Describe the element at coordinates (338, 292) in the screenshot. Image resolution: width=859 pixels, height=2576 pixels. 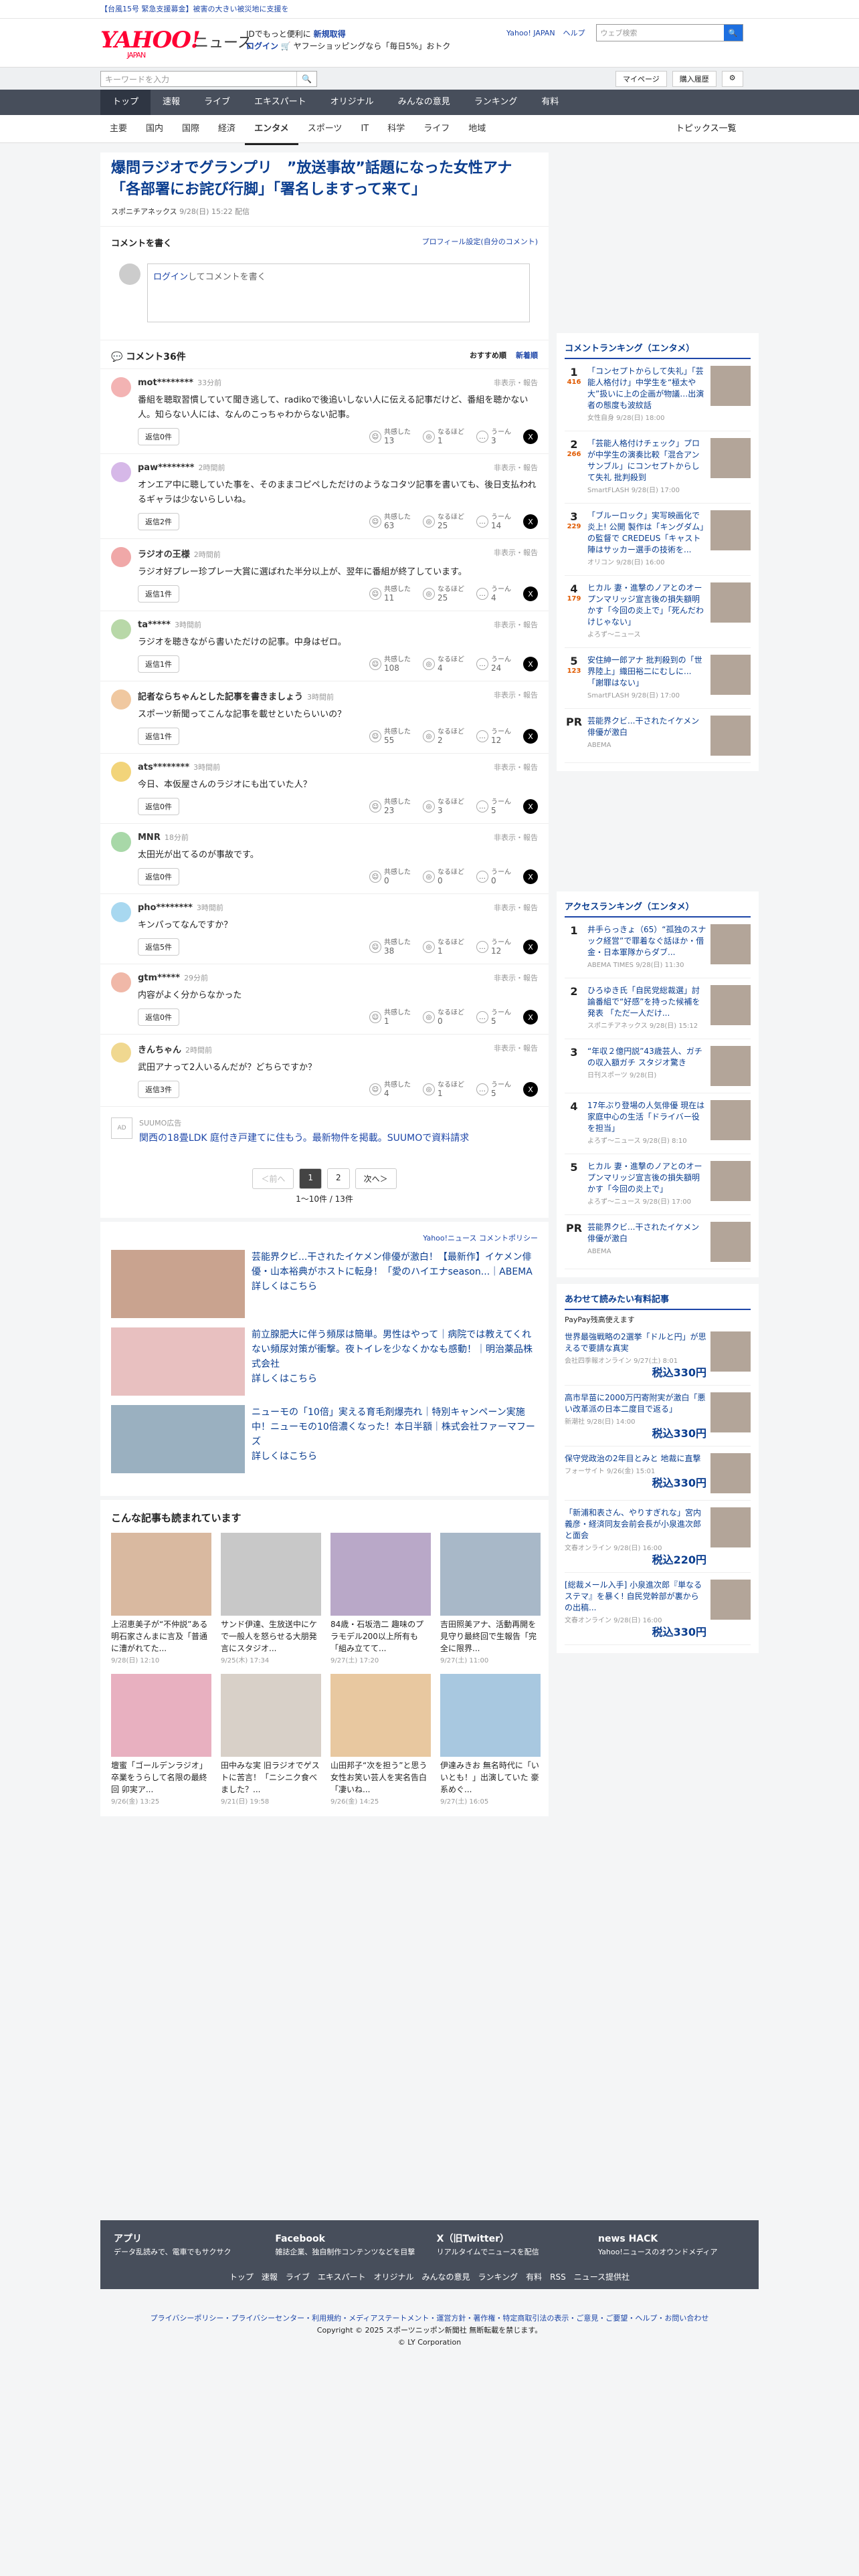
I see `comment-textarea: ログインしてコメントを書く` at that location.